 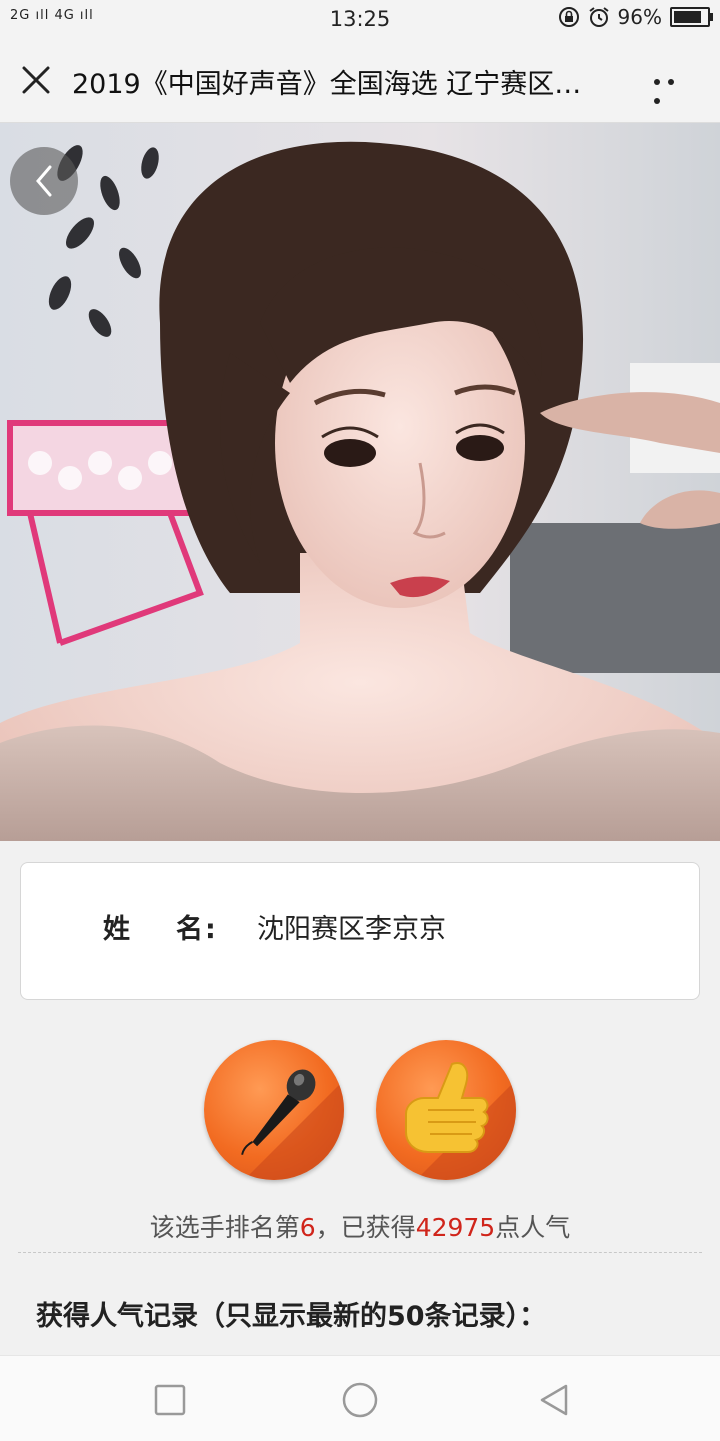 I want to click on system-nav-bar, so click(x=360, y=1398).